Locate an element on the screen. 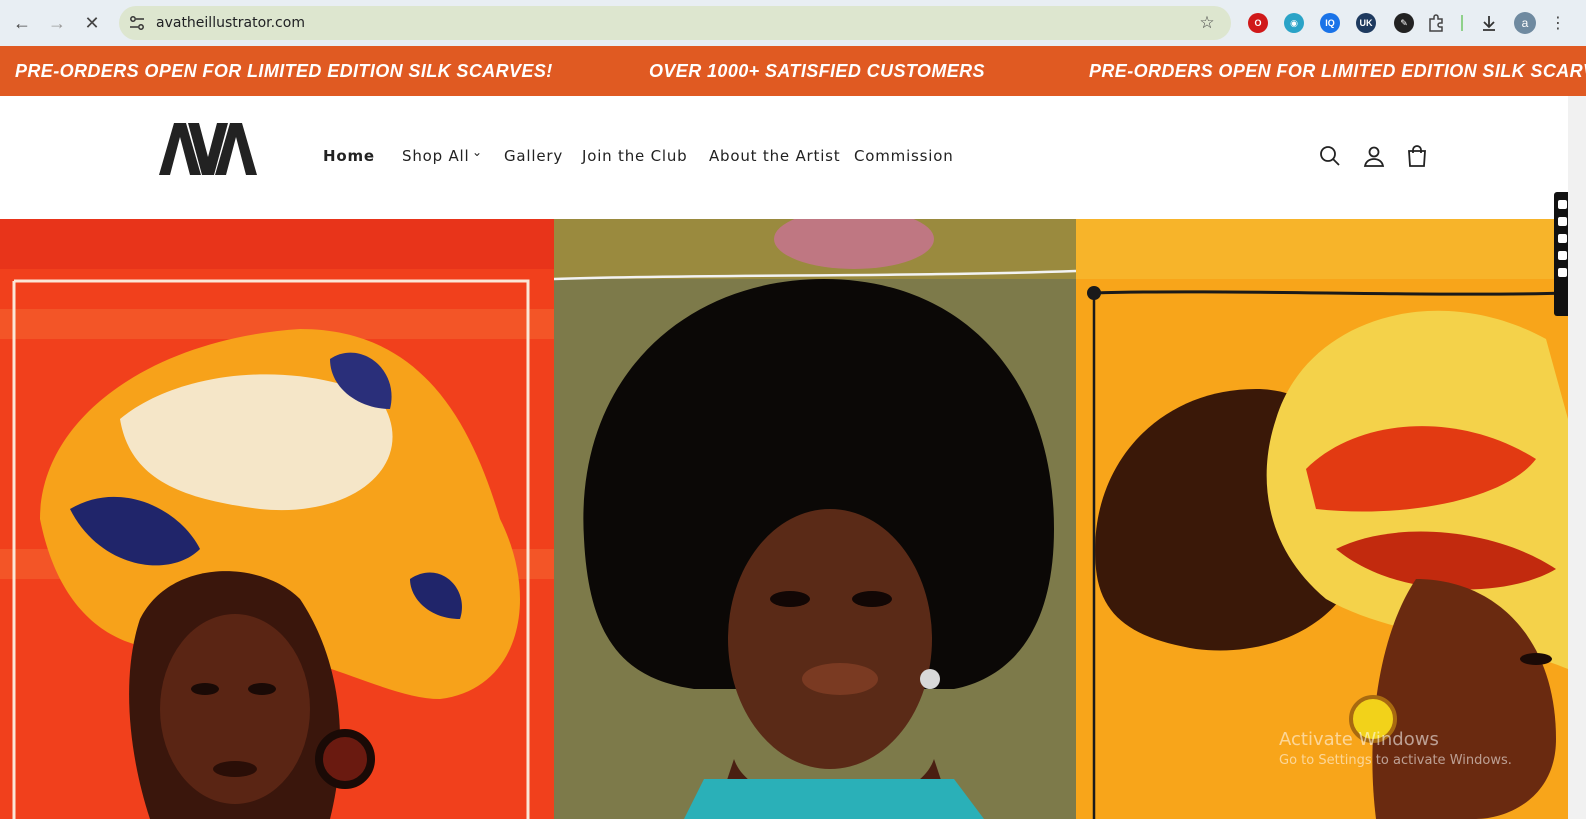 The height and width of the screenshot is (819, 1586). nav-commission: Commission is located at coordinates (904, 156).